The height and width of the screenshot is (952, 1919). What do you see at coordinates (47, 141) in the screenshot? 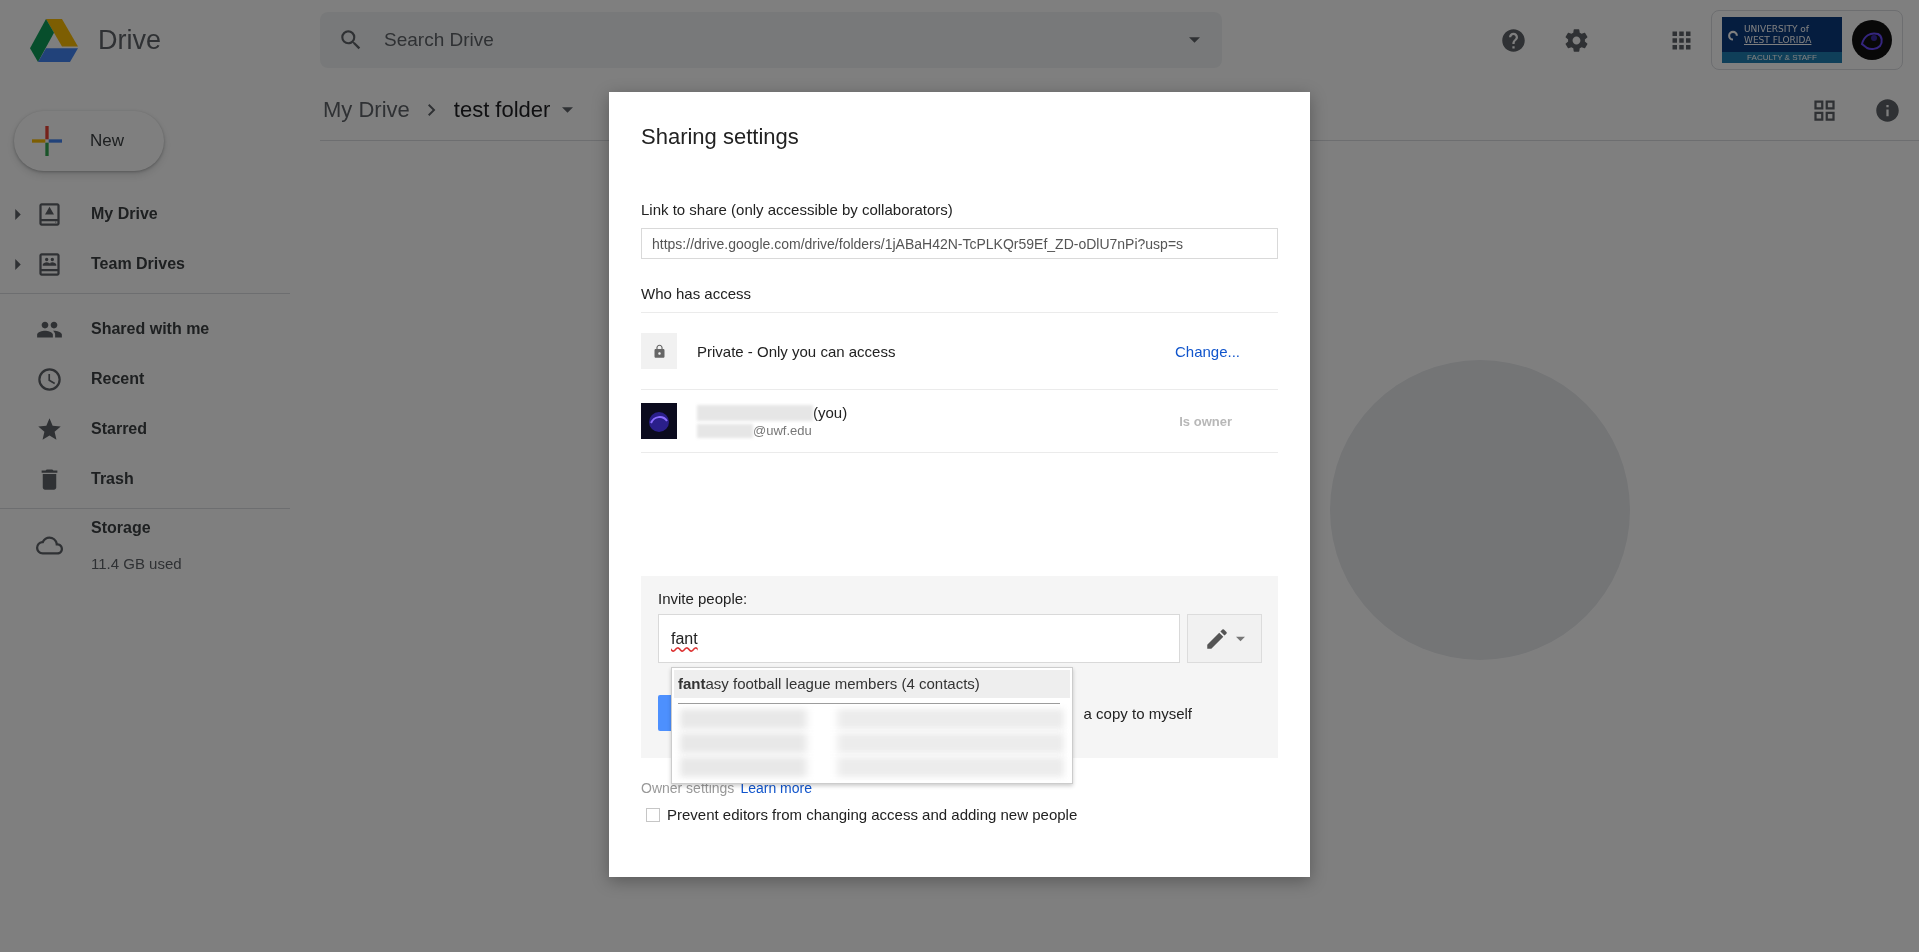
I see `plus-icon` at bounding box center [47, 141].